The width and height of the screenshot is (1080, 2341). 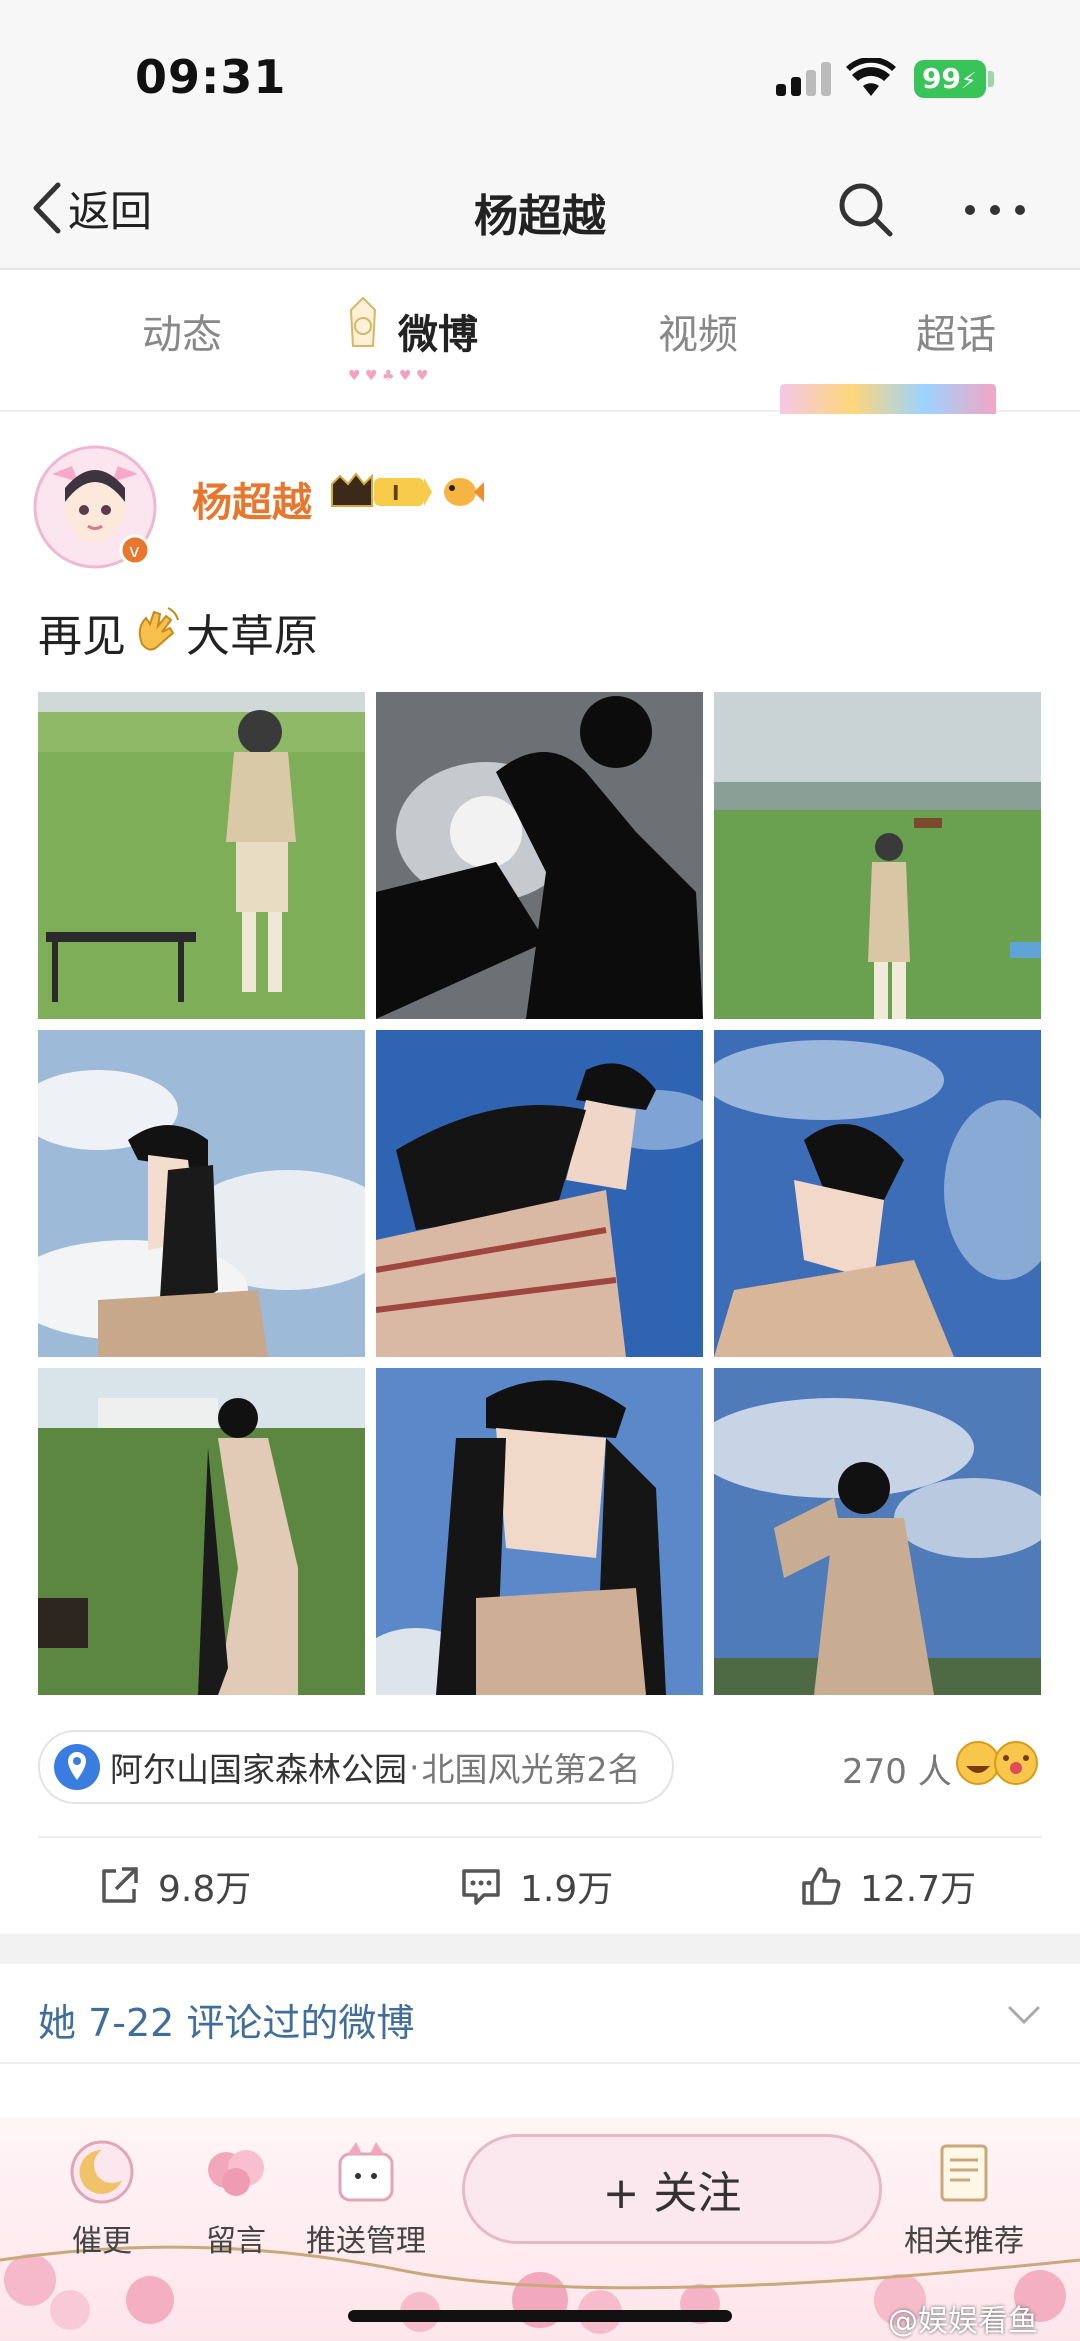 What do you see at coordinates (77, 1767) in the screenshot?
I see `location-pin-icon` at bounding box center [77, 1767].